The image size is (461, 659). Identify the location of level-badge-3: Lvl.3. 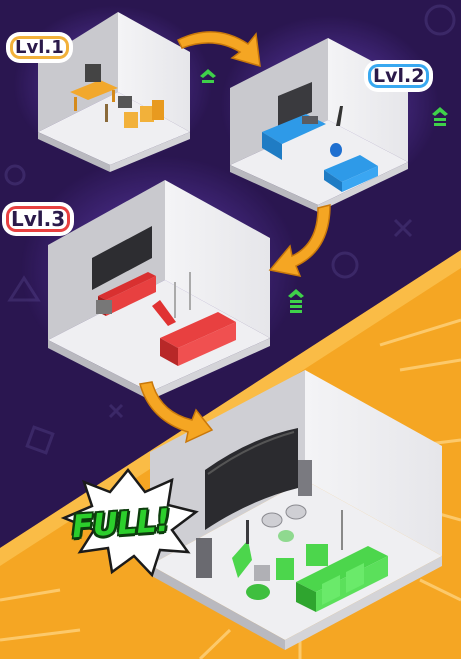
(38, 219).